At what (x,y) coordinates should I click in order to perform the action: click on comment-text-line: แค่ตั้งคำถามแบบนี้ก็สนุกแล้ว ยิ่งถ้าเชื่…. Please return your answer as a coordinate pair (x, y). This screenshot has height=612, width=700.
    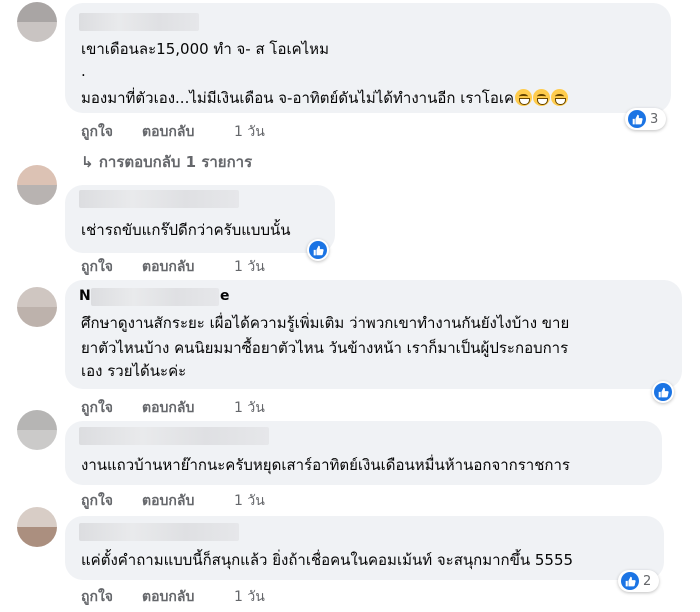
    Looking at the image, I should click on (327, 560).